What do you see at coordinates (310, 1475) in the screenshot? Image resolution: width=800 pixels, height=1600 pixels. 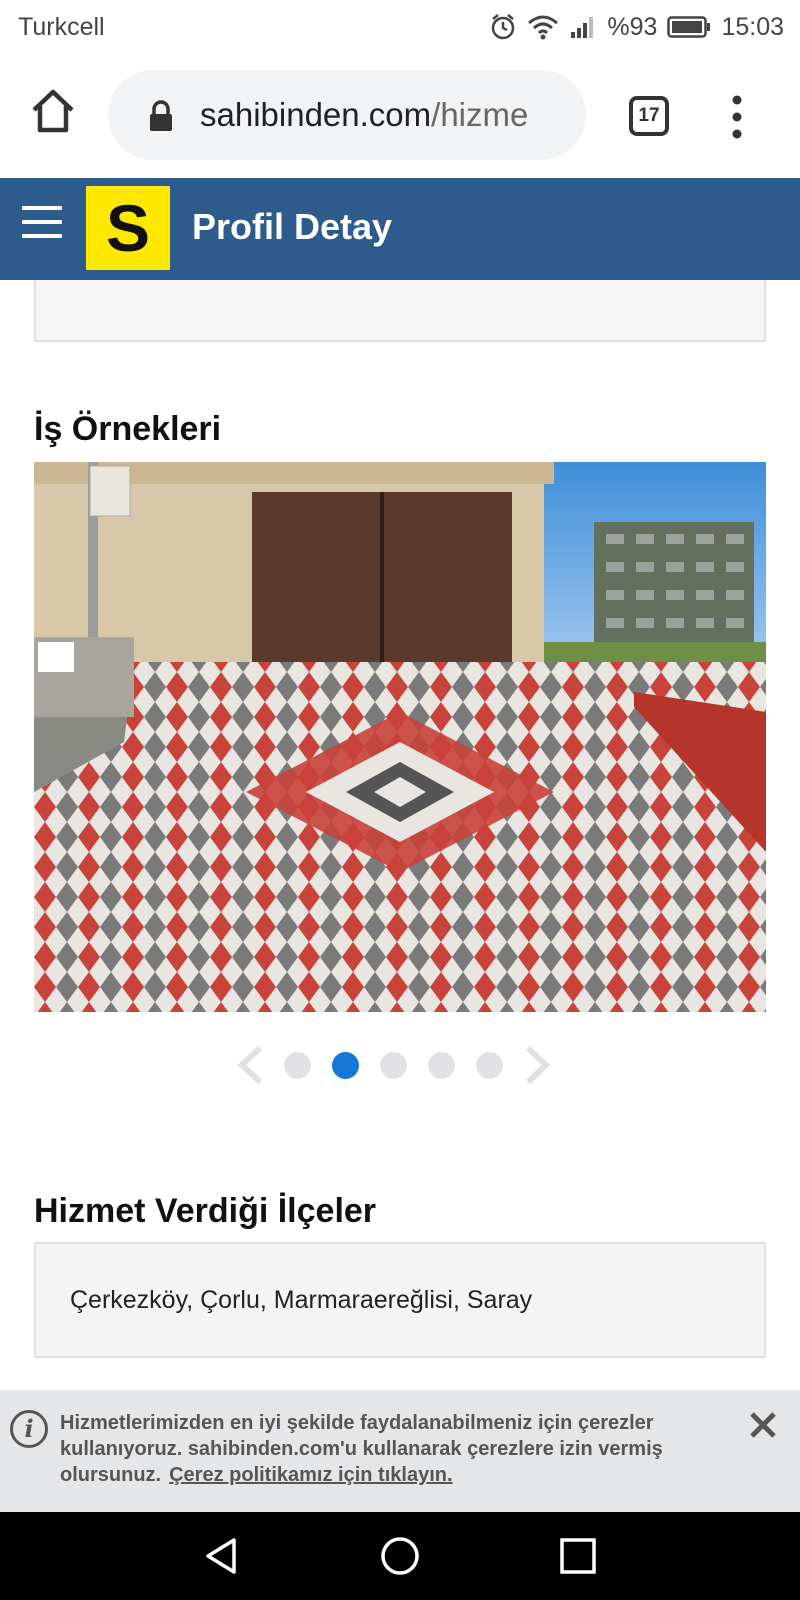 I see `cookie-policy-link: Çerez politikamız için tıklayın.` at bounding box center [310, 1475].